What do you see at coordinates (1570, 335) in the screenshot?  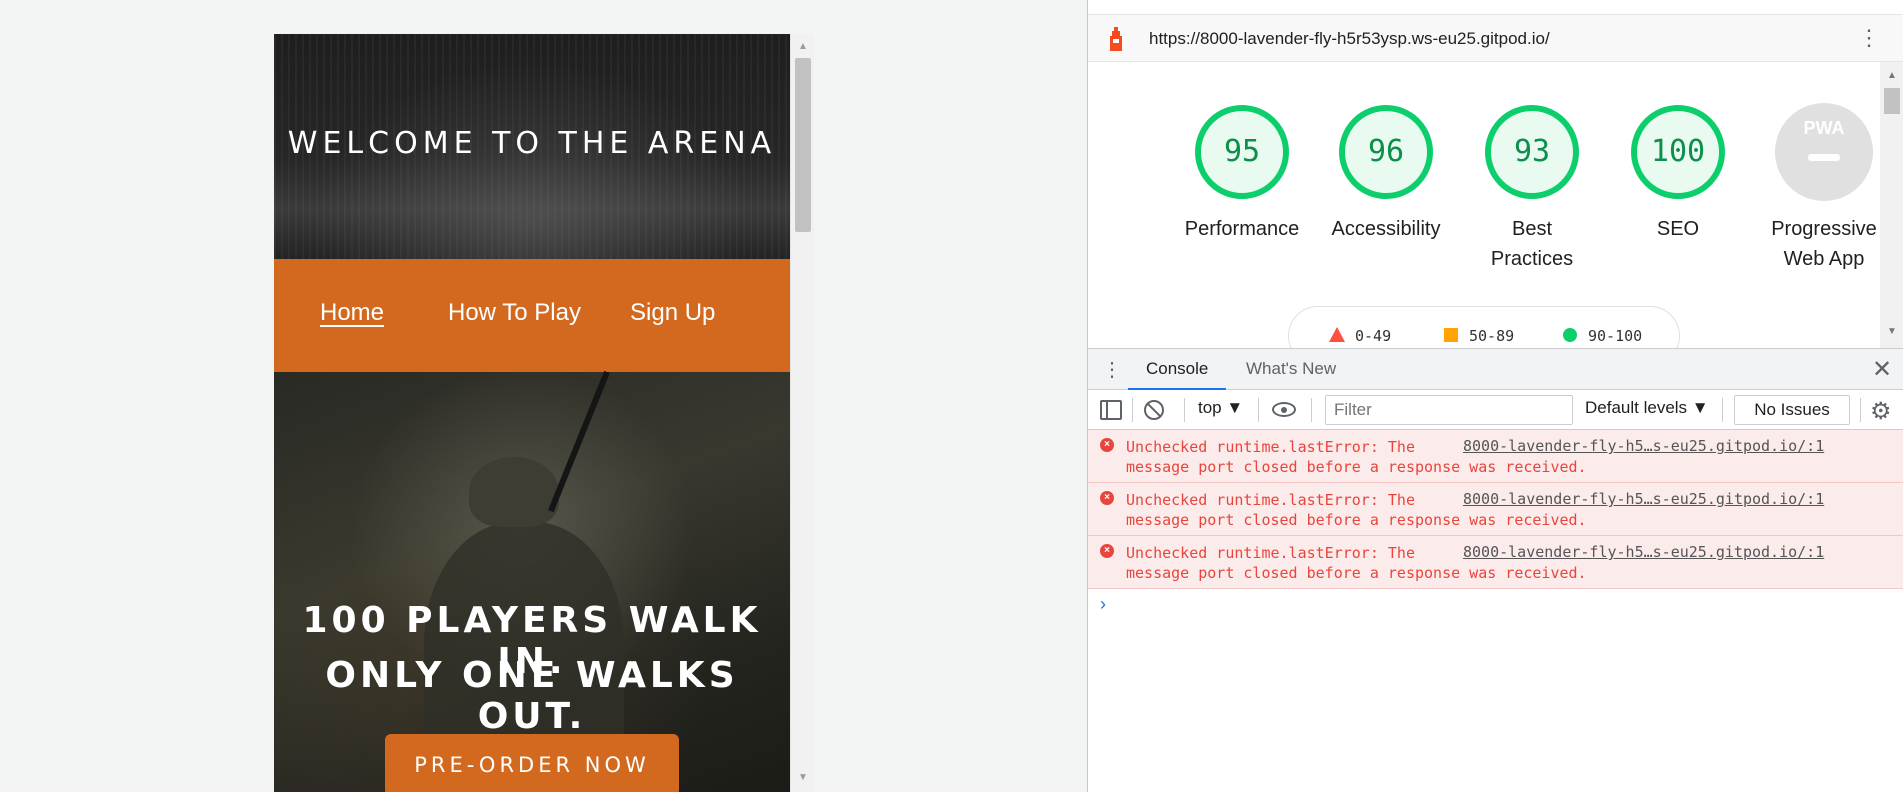 I see `pass-circle-icon` at bounding box center [1570, 335].